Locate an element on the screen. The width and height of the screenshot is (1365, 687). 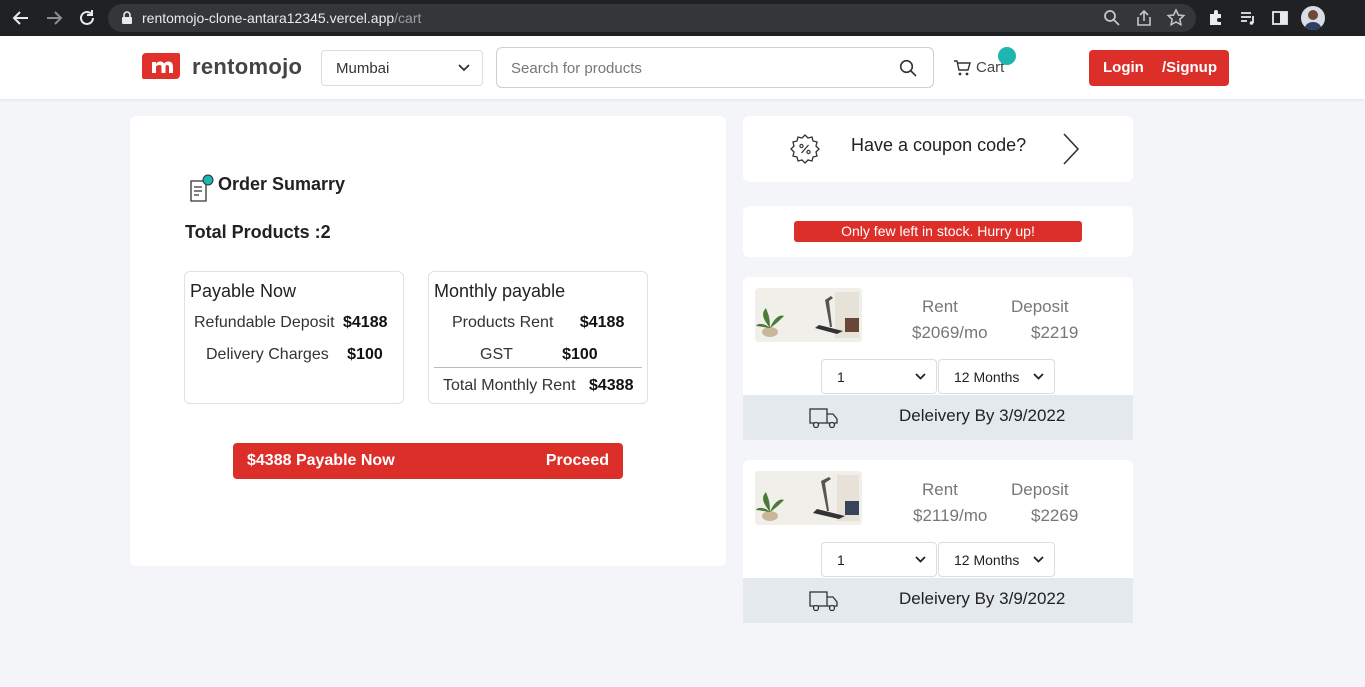
deposit-value: $2219 is located at coordinates (1055, 332).